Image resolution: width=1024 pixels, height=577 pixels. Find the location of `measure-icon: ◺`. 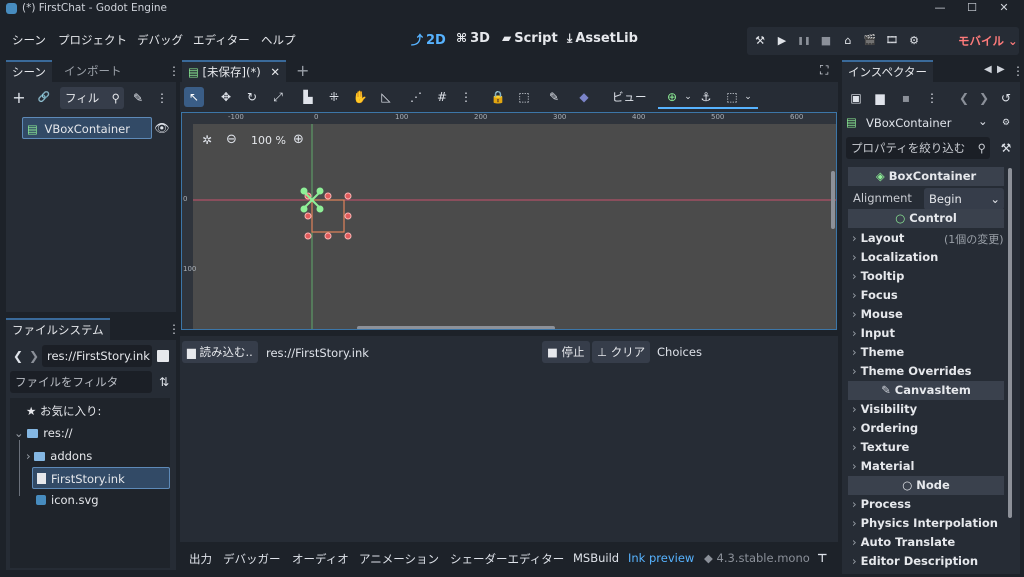

measure-icon: ◺ is located at coordinates (386, 97).